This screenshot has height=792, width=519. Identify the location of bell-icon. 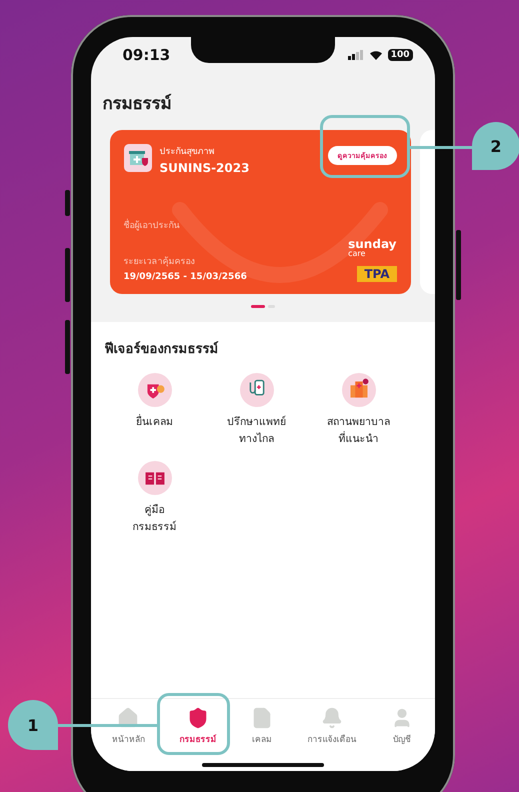
(332, 718).